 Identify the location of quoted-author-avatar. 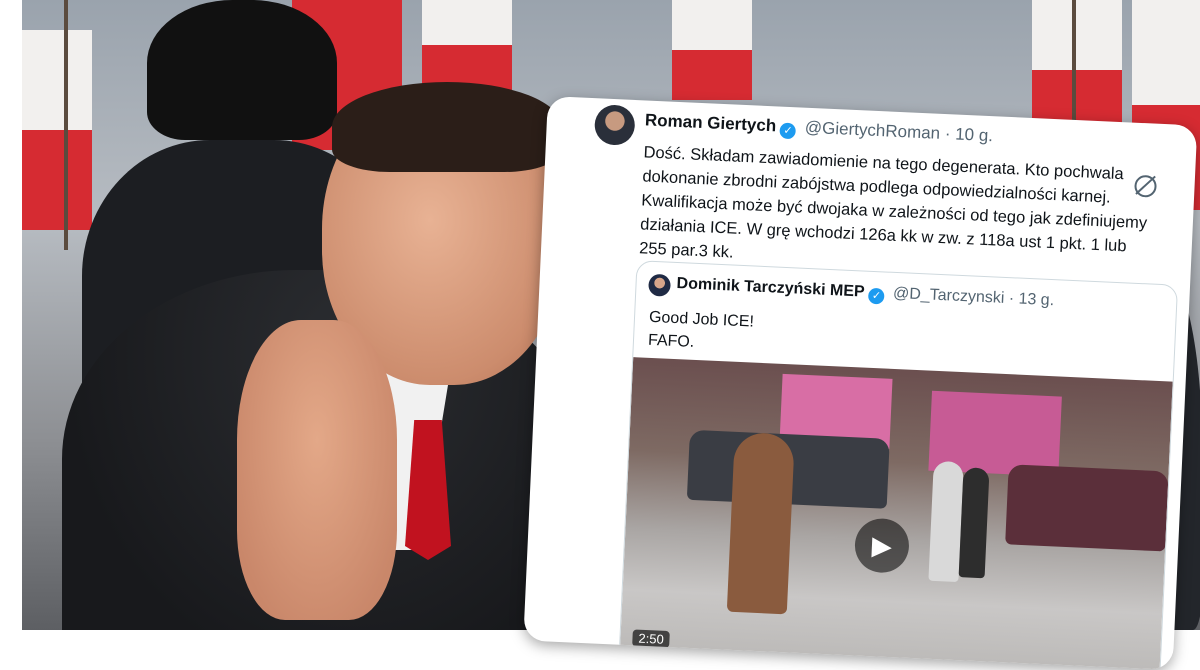
(660, 285).